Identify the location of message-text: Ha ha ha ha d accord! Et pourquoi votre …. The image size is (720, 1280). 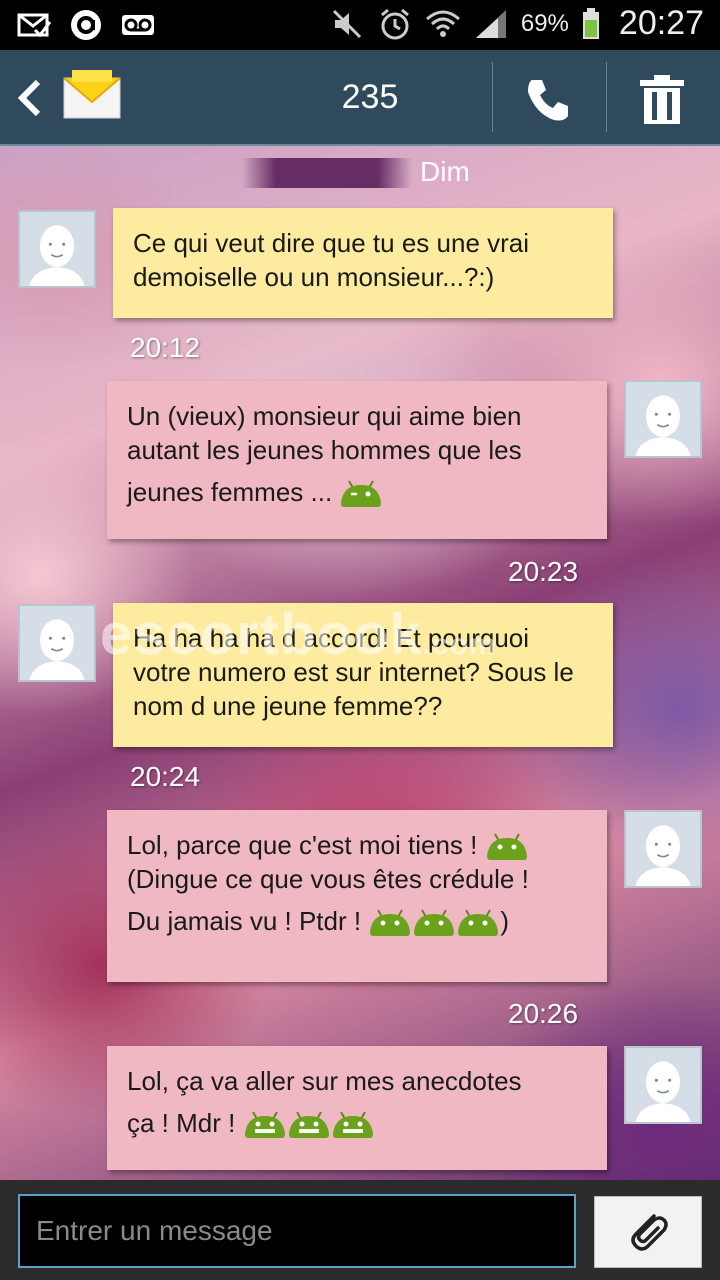
(353, 672).